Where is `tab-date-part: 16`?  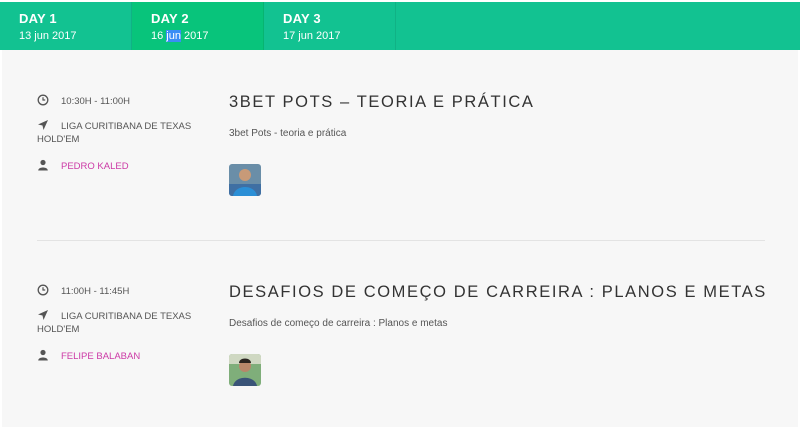
tab-date-part: 16 is located at coordinates (159, 36).